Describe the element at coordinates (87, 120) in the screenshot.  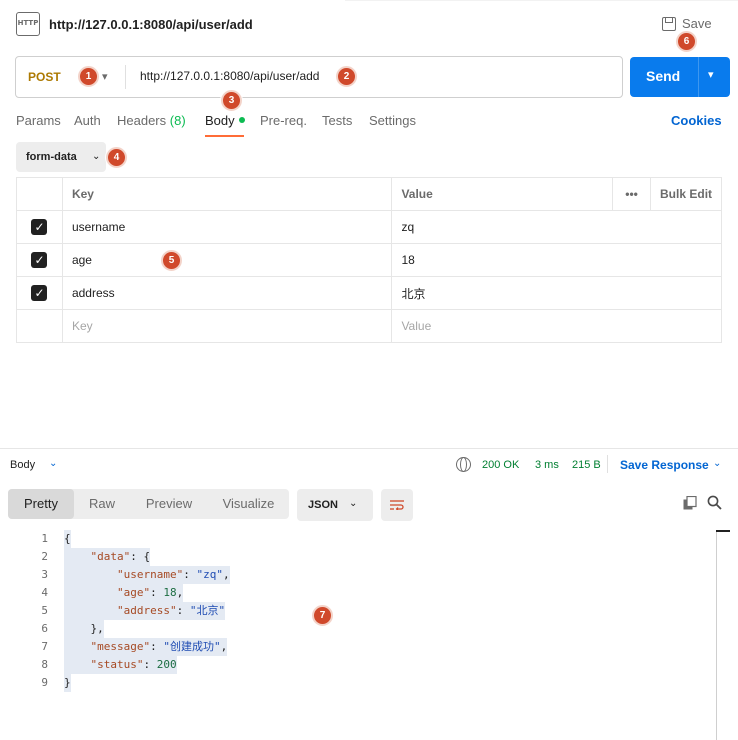
I see `tab-auth: Auth` at that location.